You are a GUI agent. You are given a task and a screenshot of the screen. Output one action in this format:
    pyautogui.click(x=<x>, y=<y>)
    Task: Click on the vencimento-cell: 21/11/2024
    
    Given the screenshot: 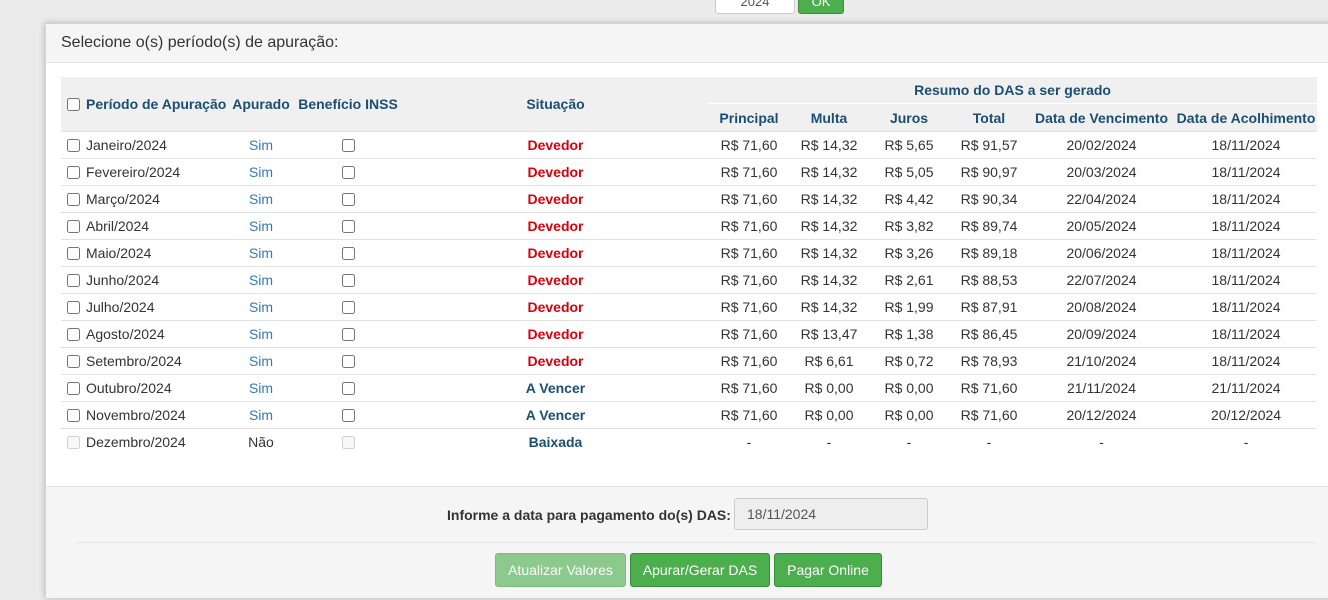 What is the action you would take?
    pyautogui.click(x=1101, y=388)
    